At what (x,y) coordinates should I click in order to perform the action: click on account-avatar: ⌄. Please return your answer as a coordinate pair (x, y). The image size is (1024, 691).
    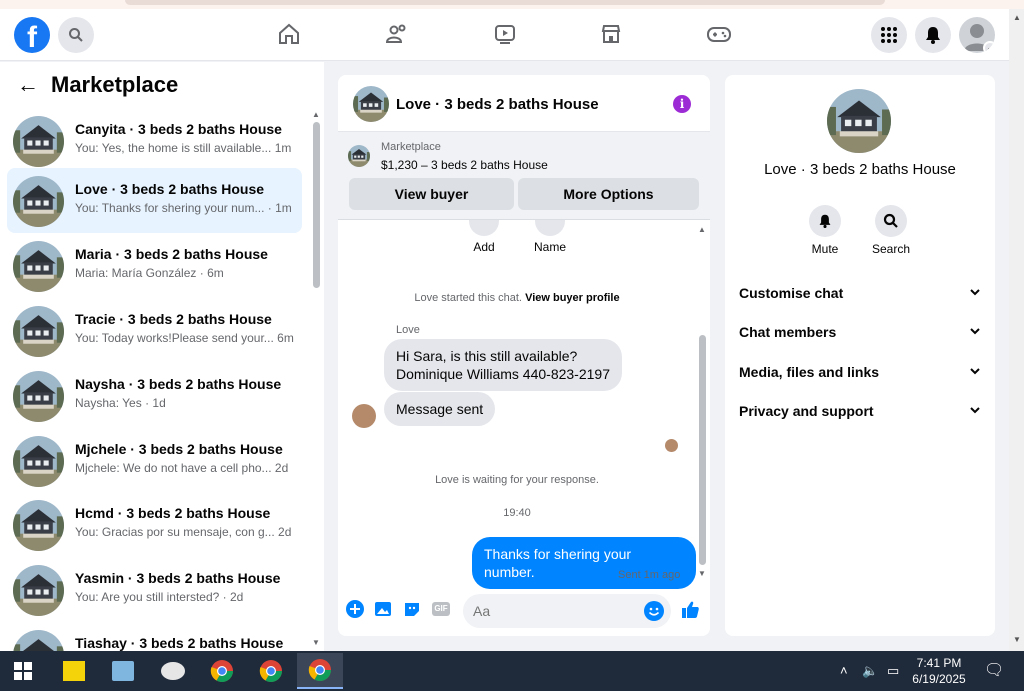
    Looking at the image, I should click on (977, 35).